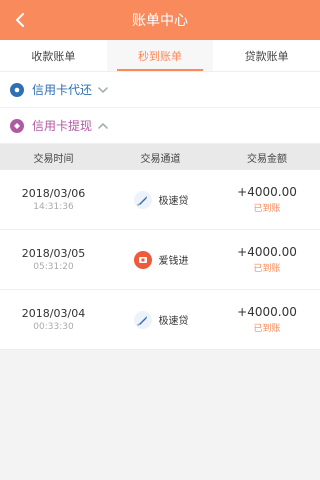 The height and width of the screenshot is (480, 320). I want to click on section-credit-card-repay: 信用卡代还, so click(160, 90).